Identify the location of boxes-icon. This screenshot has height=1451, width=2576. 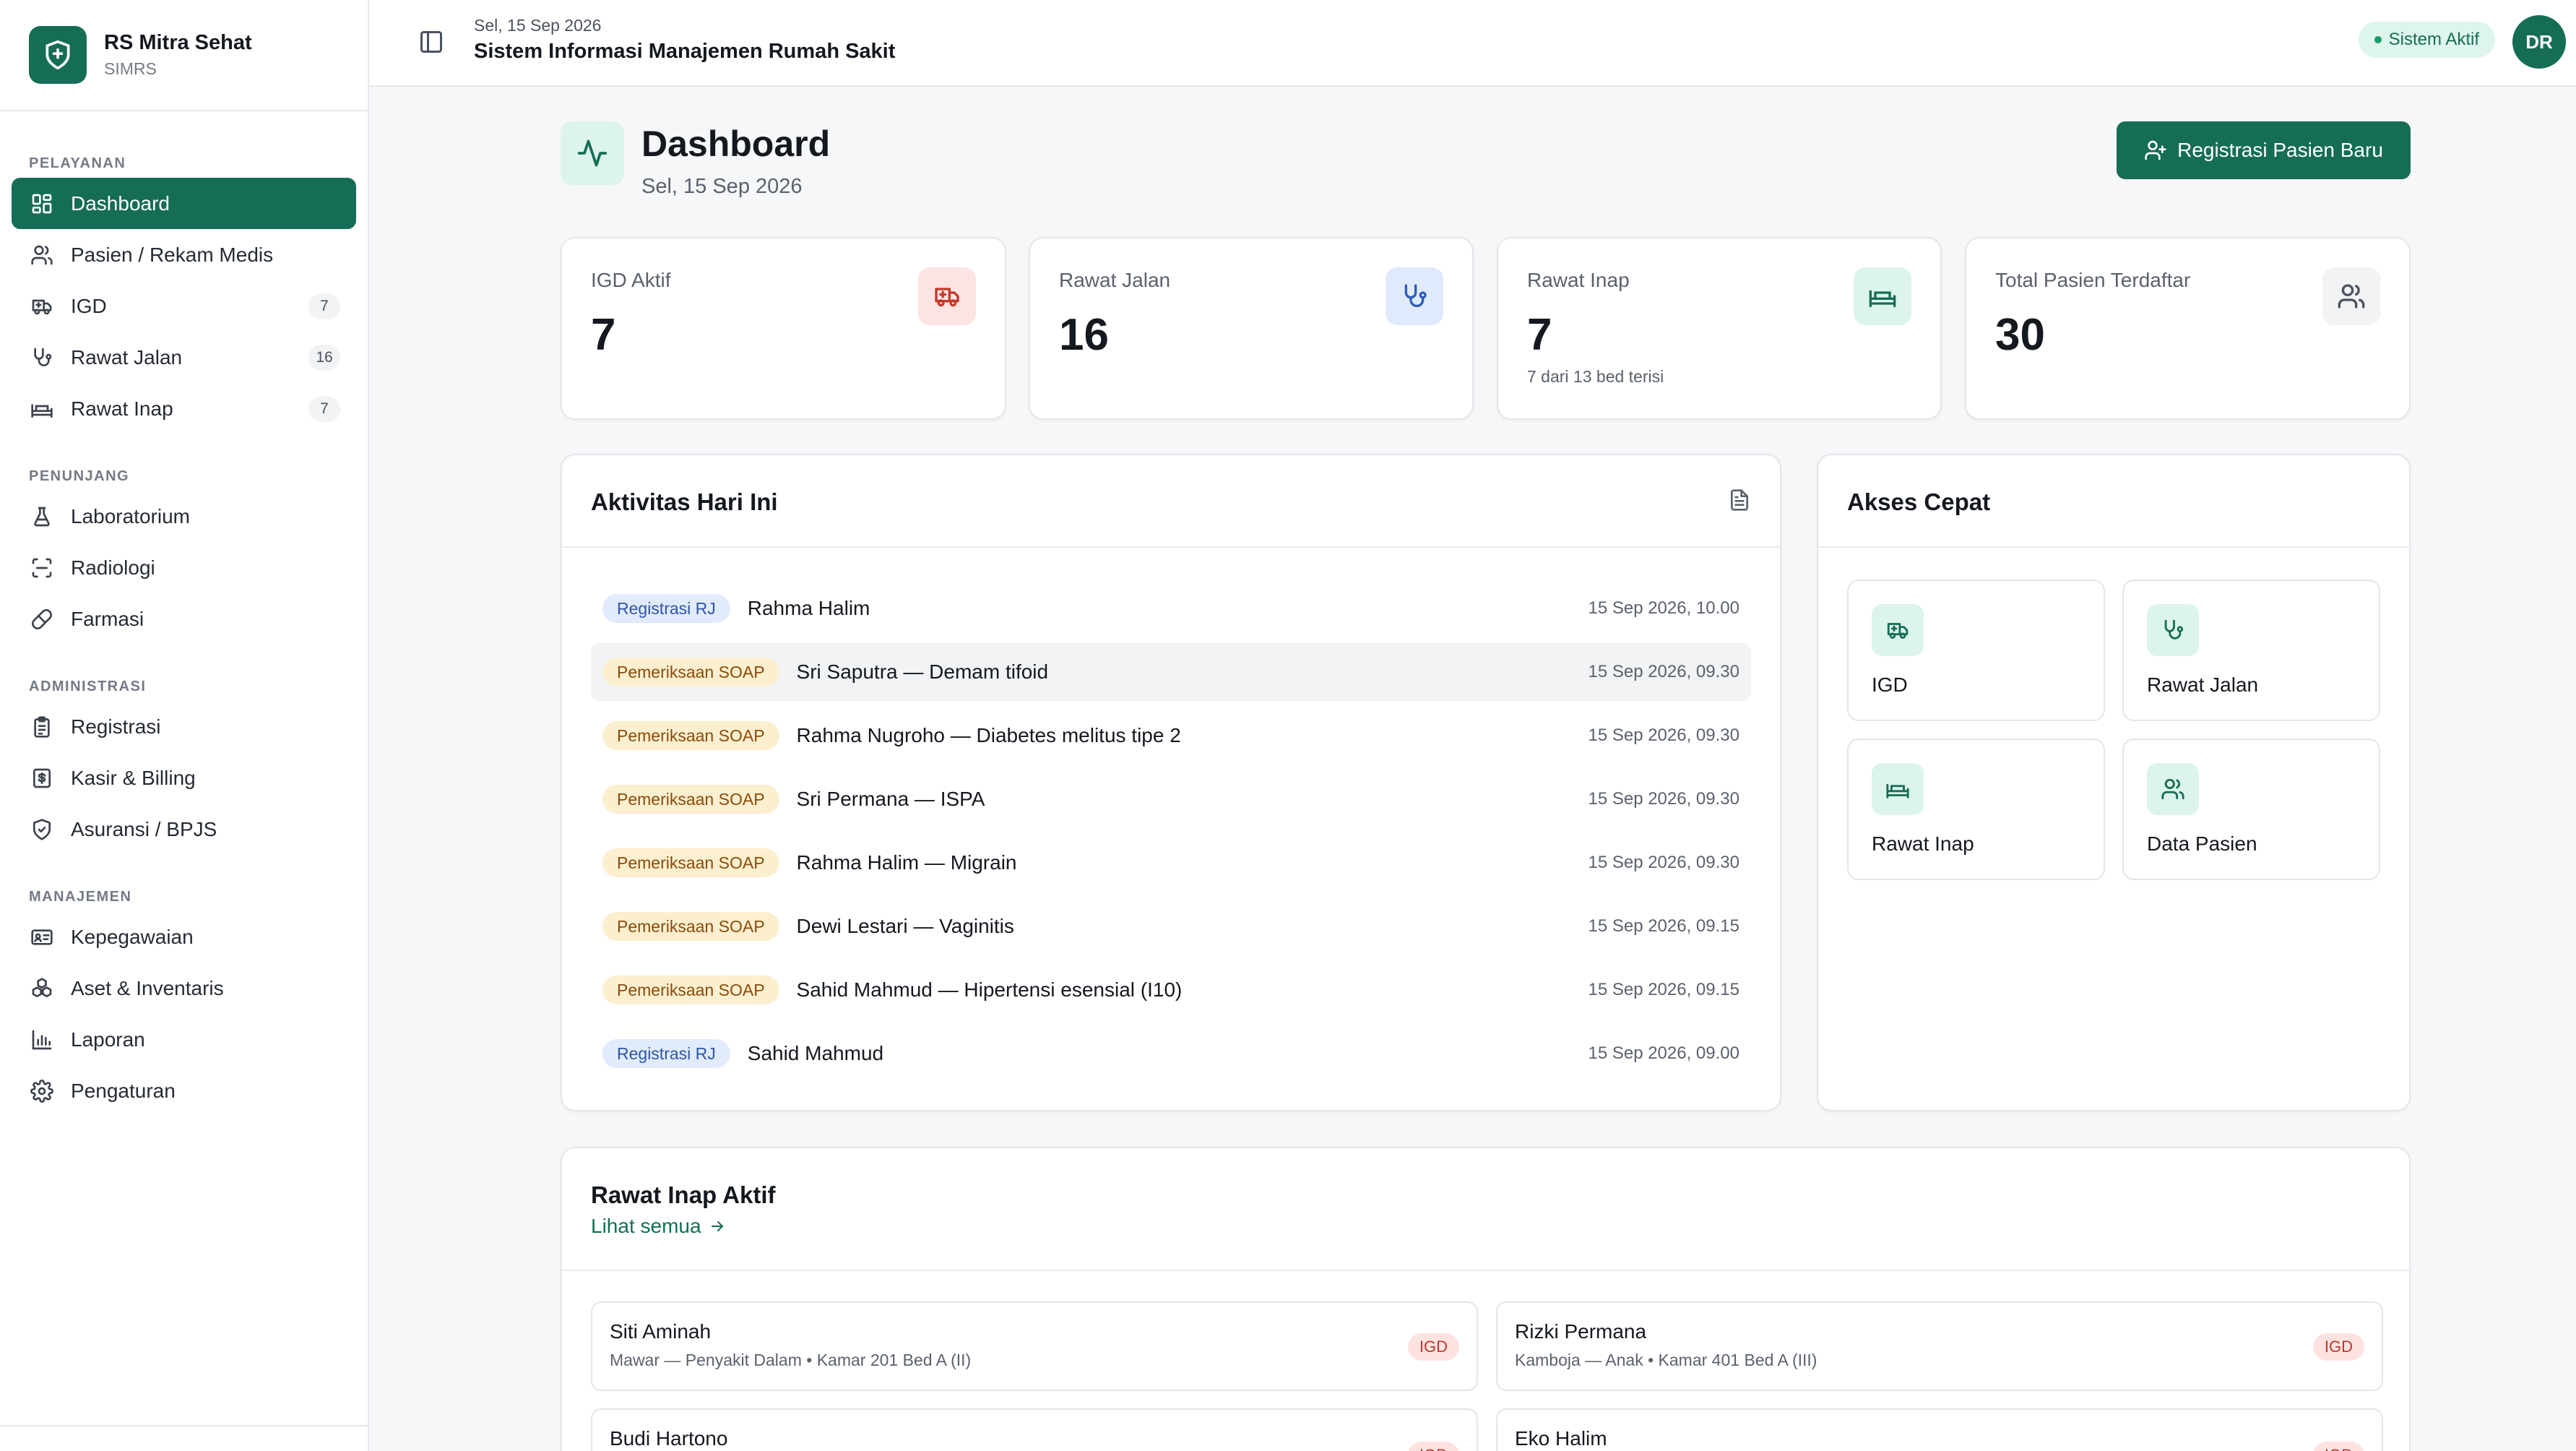
(42, 989).